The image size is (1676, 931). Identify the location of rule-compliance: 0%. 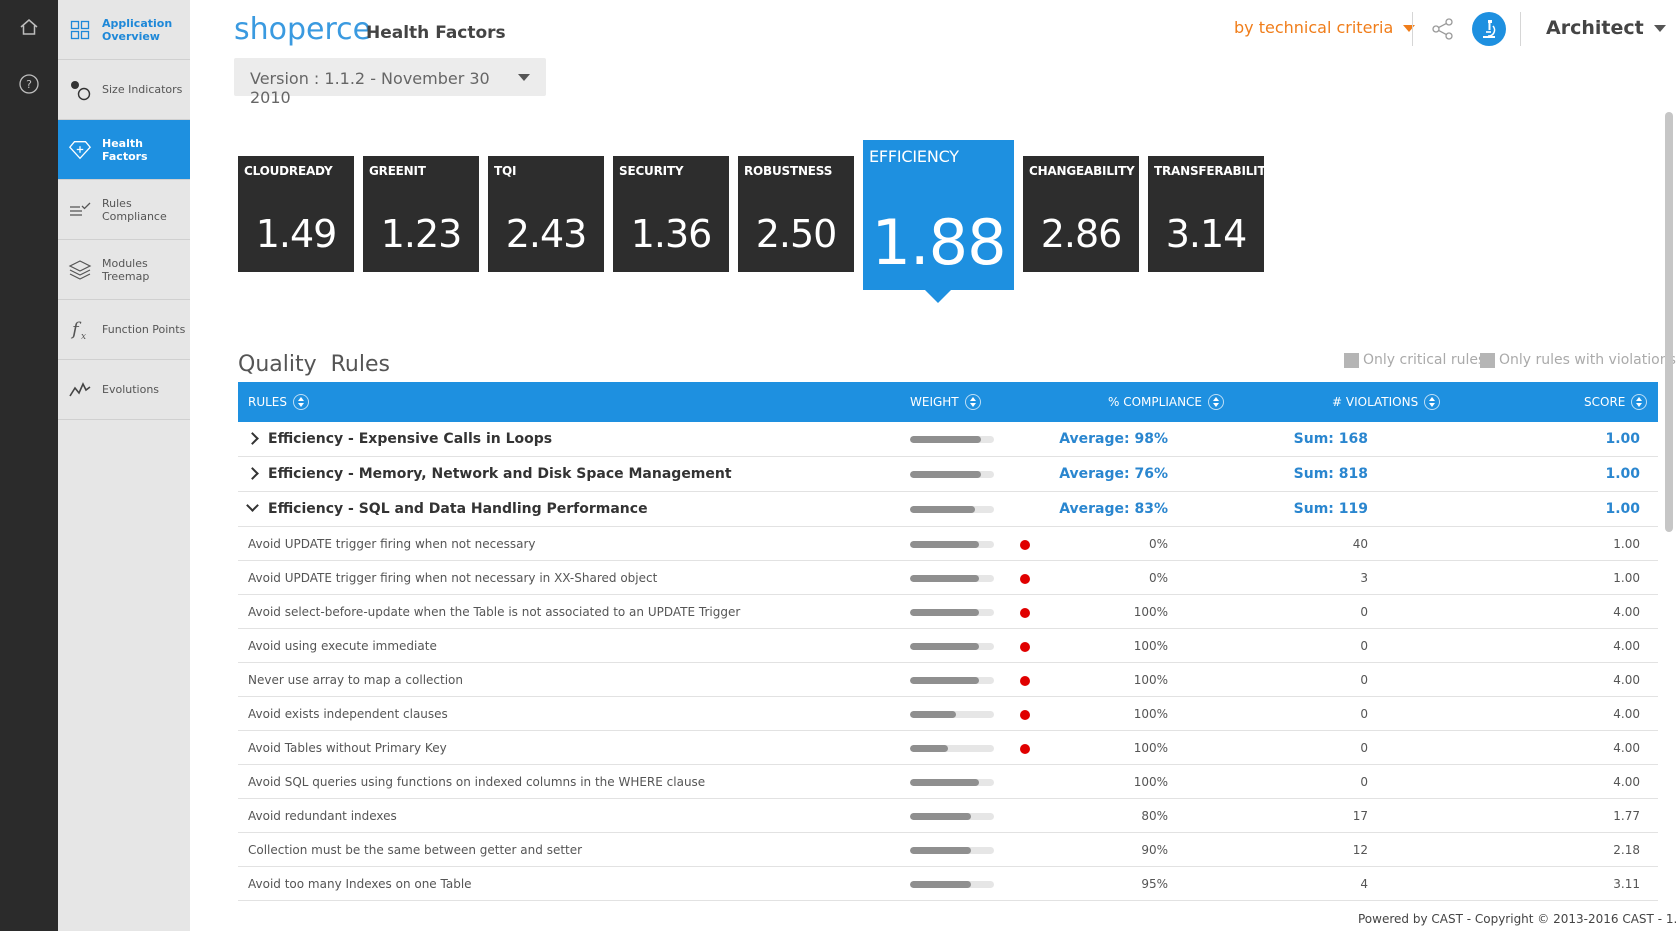
(1158, 544).